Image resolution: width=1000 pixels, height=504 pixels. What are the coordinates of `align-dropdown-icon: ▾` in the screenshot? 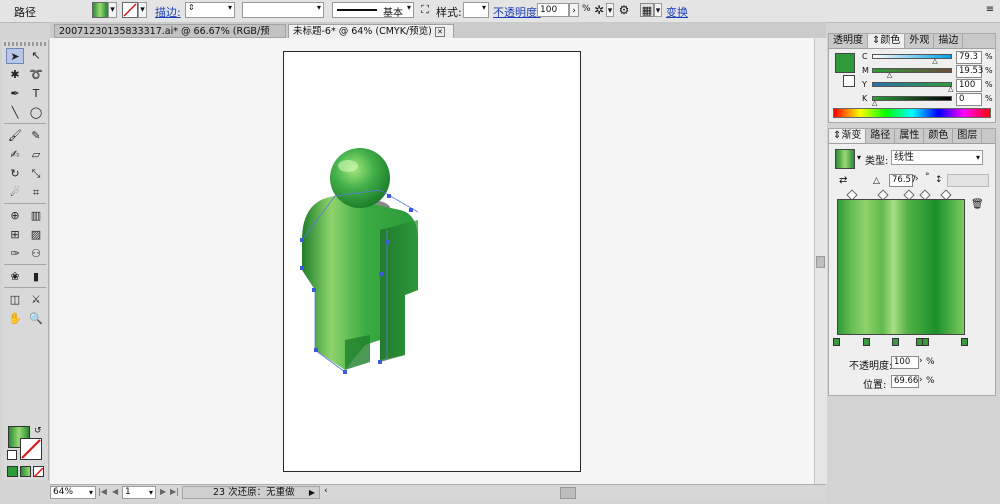 It's located at (658, 10).